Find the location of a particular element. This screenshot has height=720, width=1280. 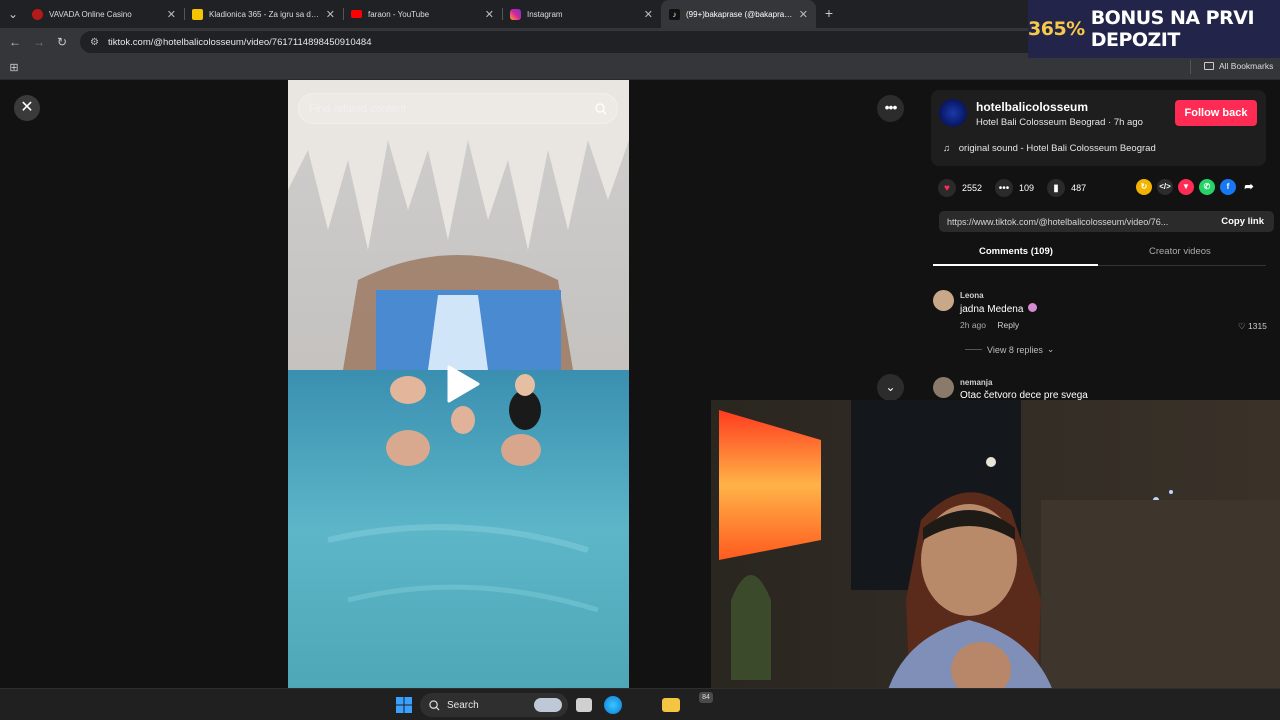

tab-vavada: VAVADA Online Casino ✕ is located at coordinates (104, 14).